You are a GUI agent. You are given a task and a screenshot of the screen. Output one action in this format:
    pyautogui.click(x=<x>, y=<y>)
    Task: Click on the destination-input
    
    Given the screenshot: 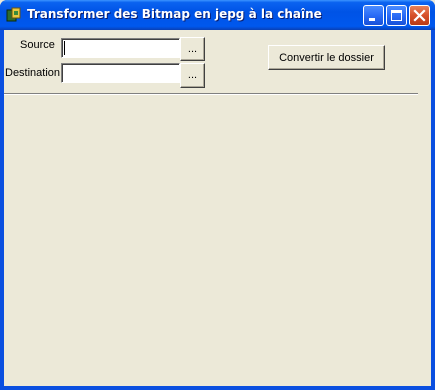 What is the action you would take?
    pyautogui.click(x=120, y=73)
    